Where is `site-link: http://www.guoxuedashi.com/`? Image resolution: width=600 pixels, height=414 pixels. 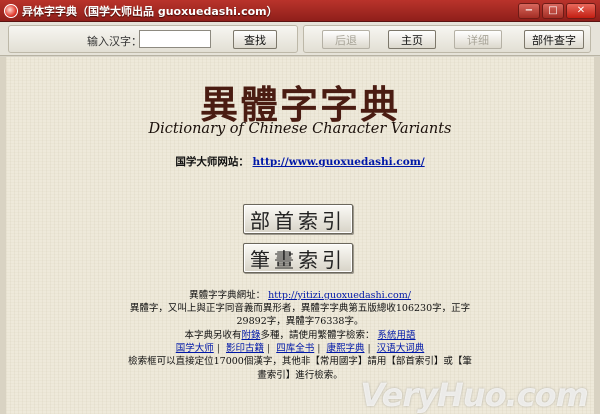
site-link: http://www.guoxuedashi.com/ is located at coordinates (338, 162).